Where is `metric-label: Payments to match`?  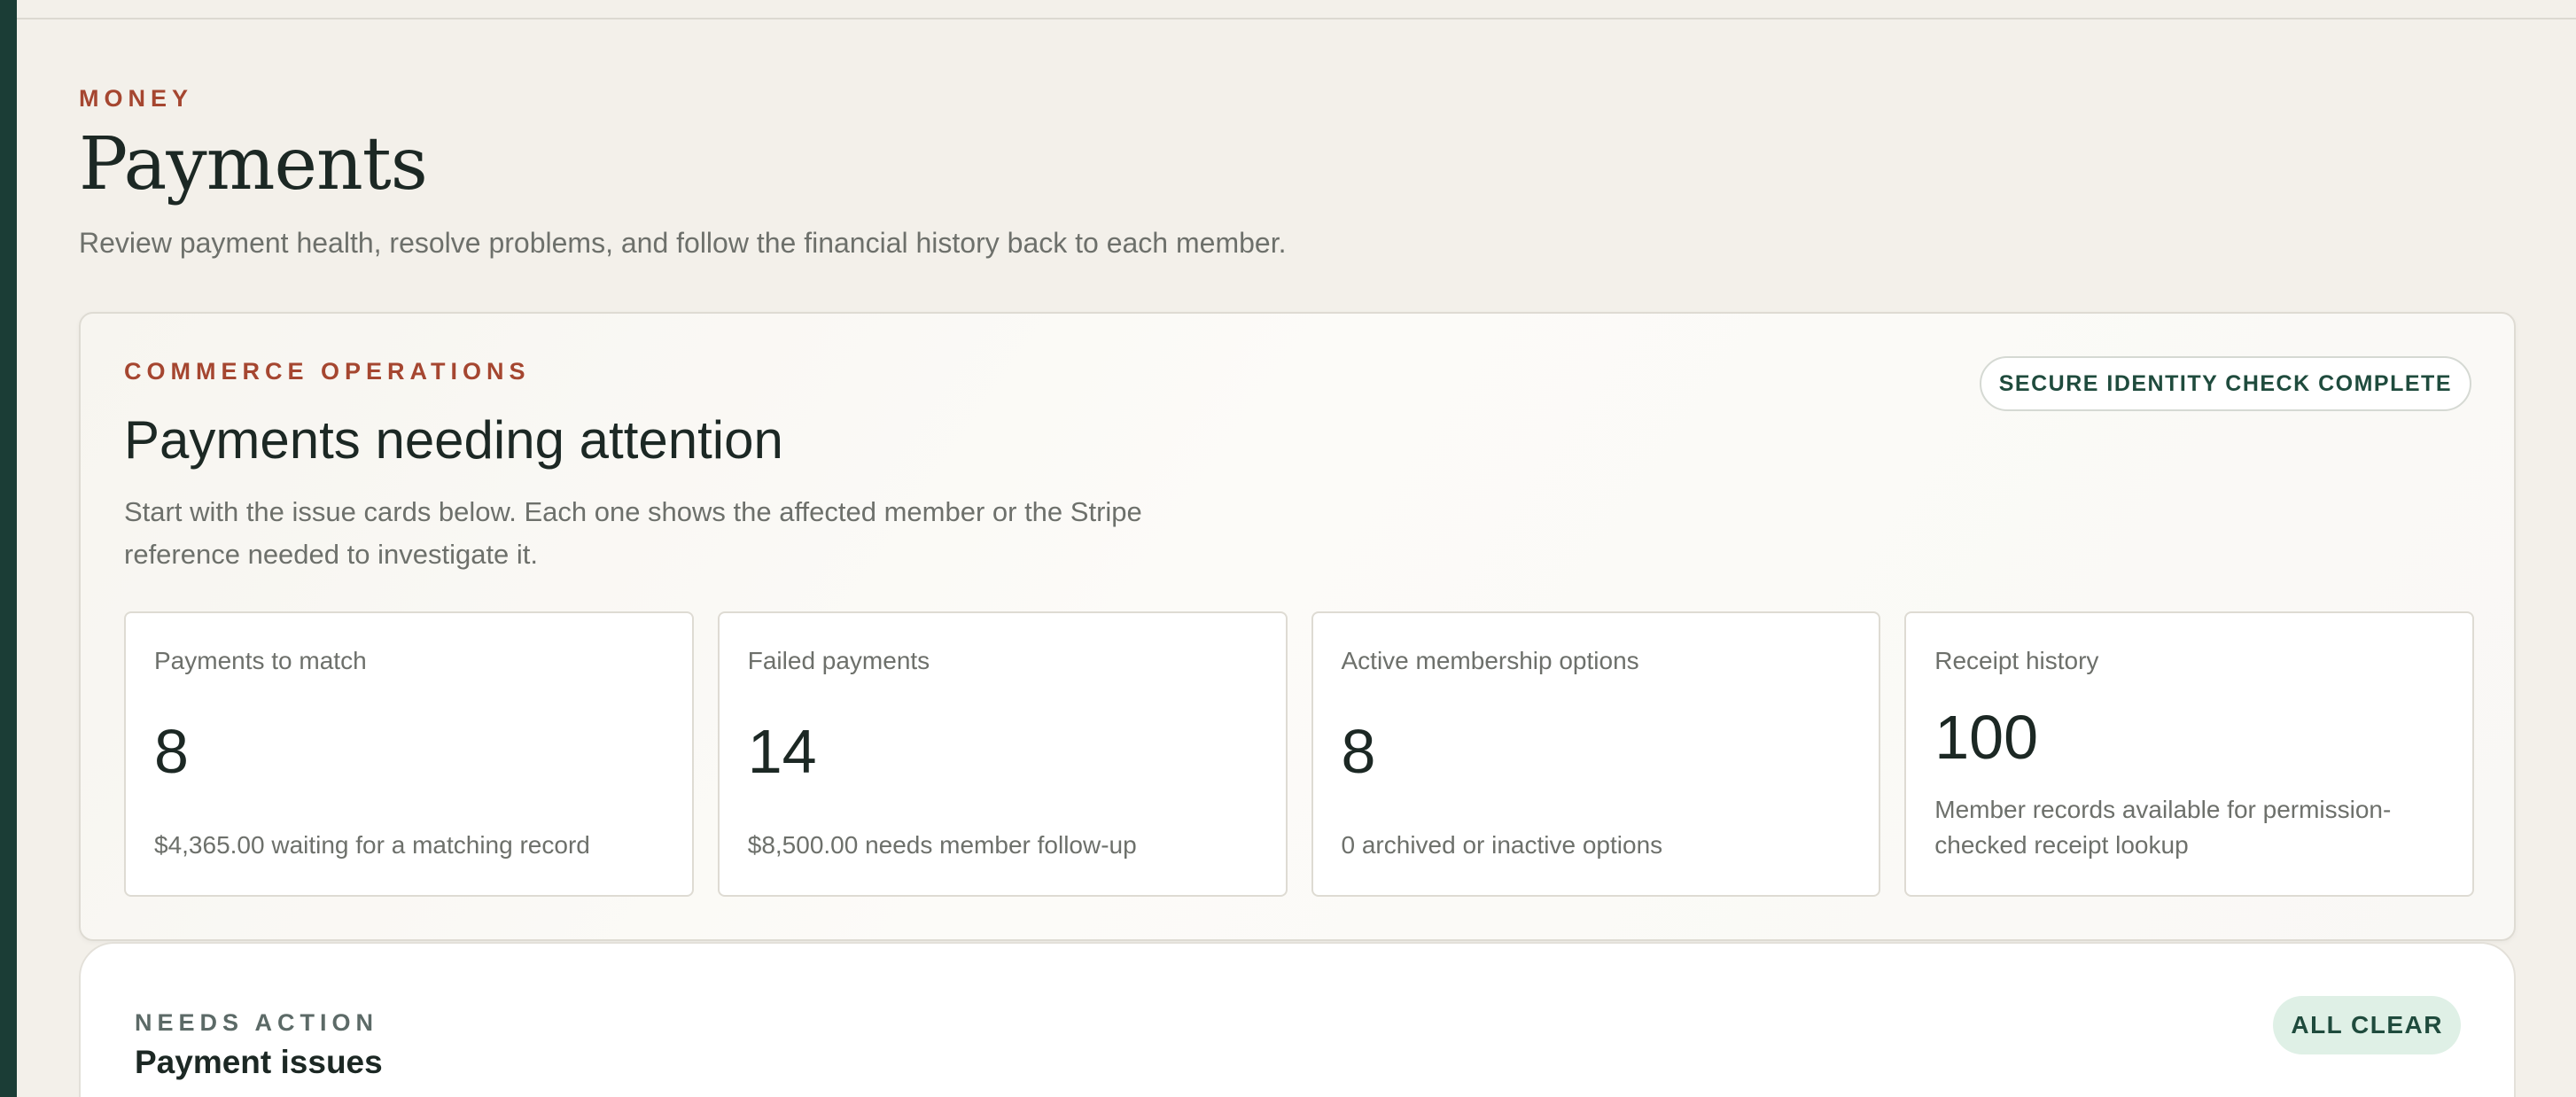
metric-label: Payments to match is located at coordinates (260, 661).